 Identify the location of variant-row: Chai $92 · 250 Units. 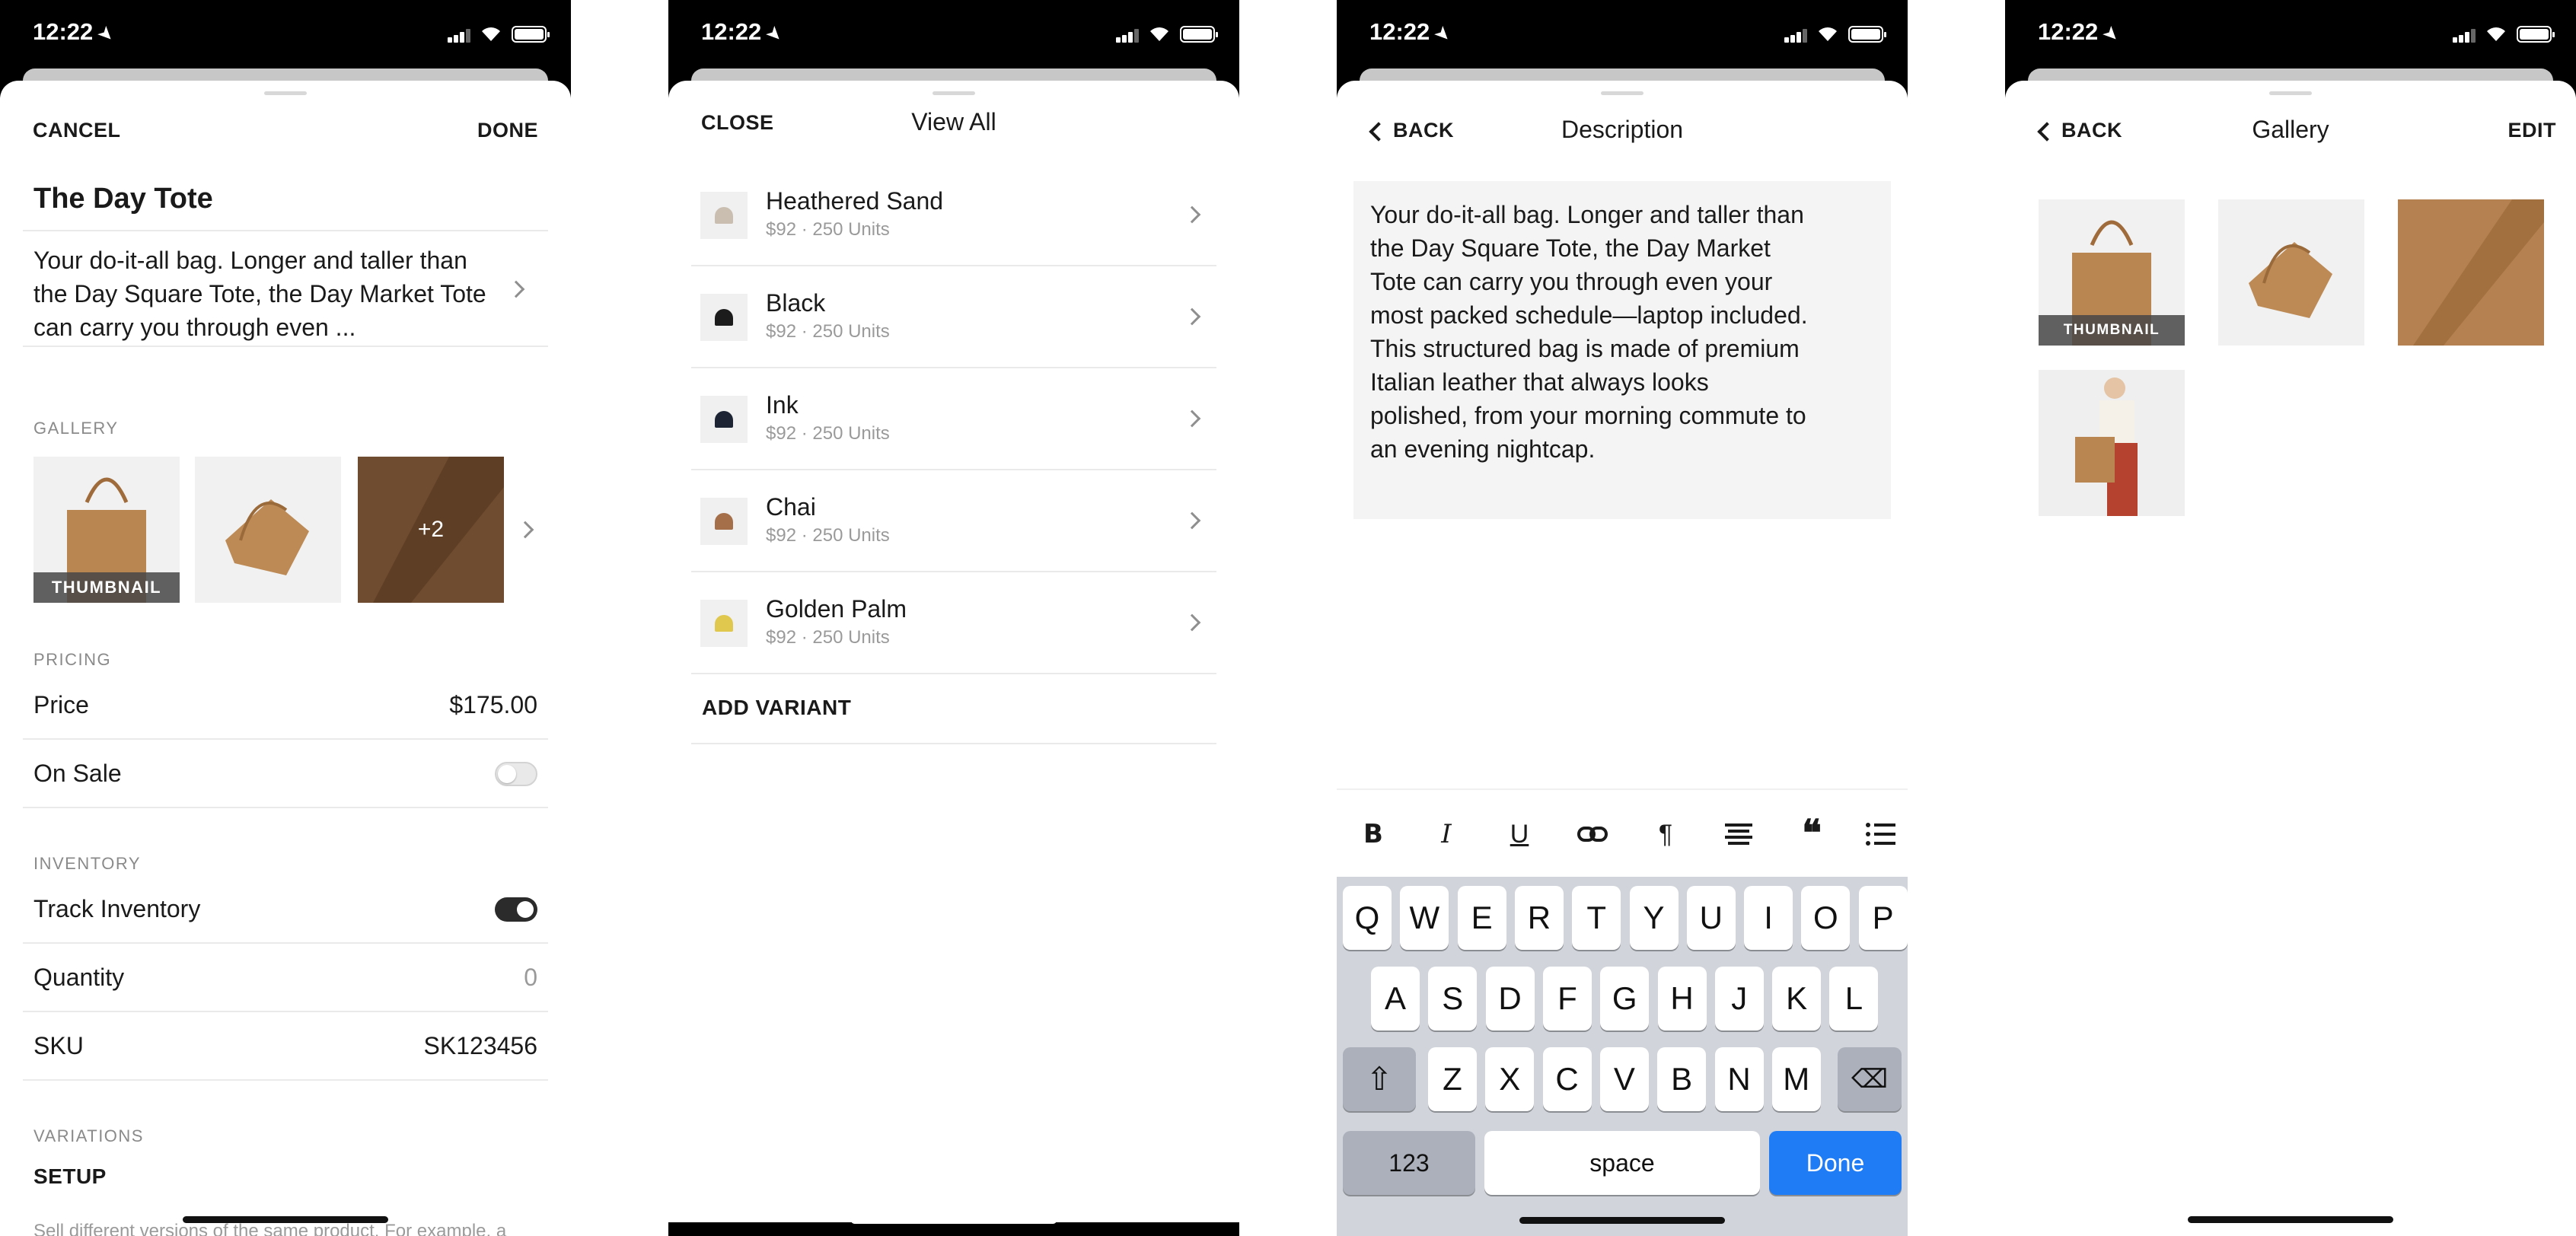
(954, 521).